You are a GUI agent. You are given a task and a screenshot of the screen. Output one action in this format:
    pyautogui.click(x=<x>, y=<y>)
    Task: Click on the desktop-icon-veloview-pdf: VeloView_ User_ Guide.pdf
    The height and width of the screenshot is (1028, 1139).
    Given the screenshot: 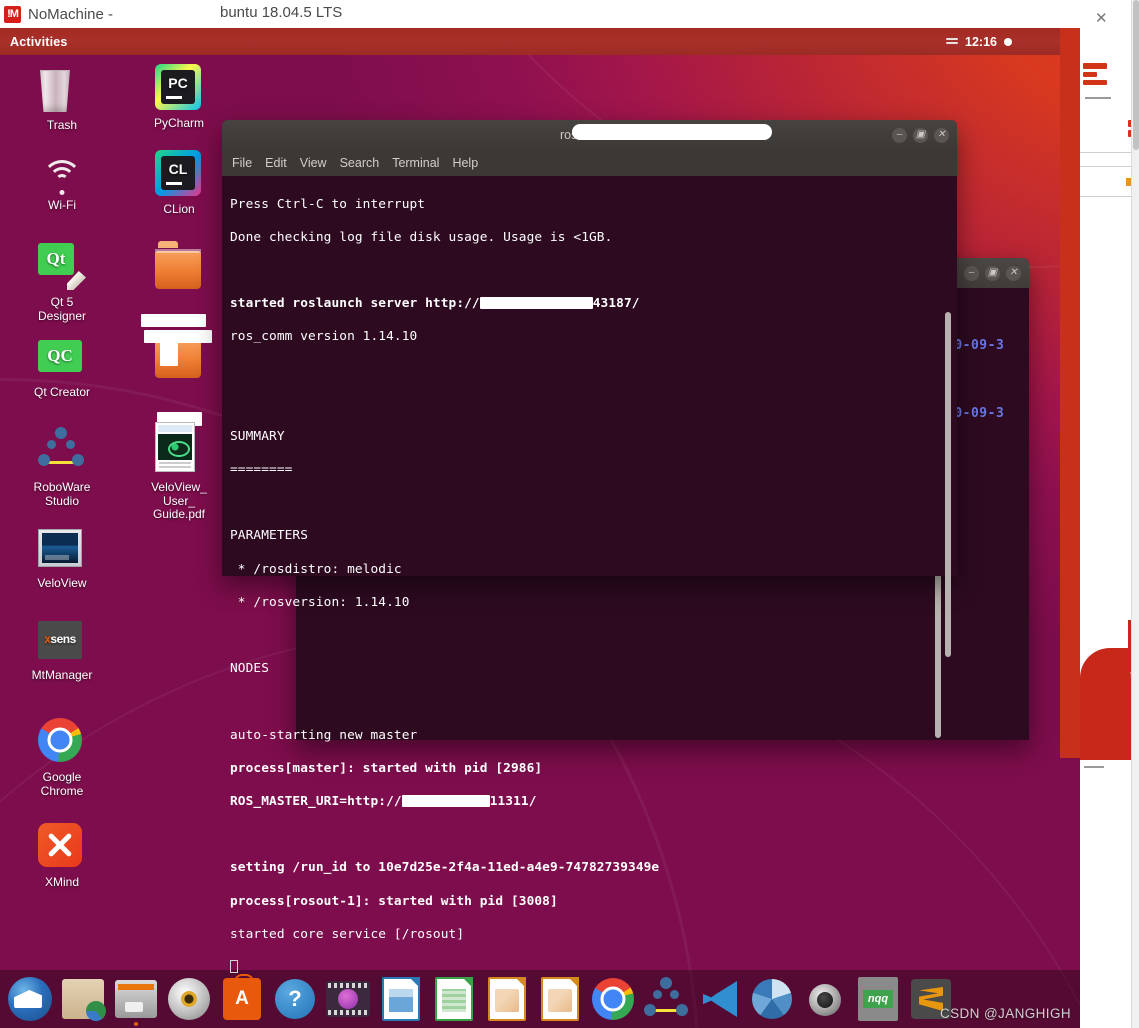 What is the action you would take?
    pyautogui.click(x=179, y=472)
    